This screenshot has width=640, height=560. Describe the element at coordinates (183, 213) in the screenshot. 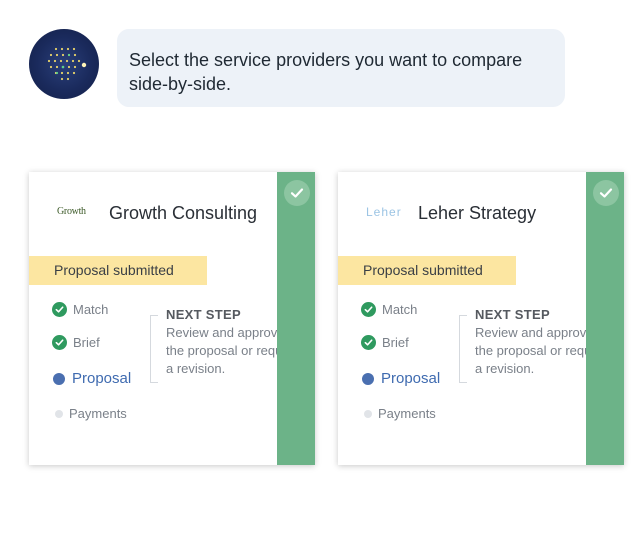

I see `provider-name: Growth Consulting` at that location.